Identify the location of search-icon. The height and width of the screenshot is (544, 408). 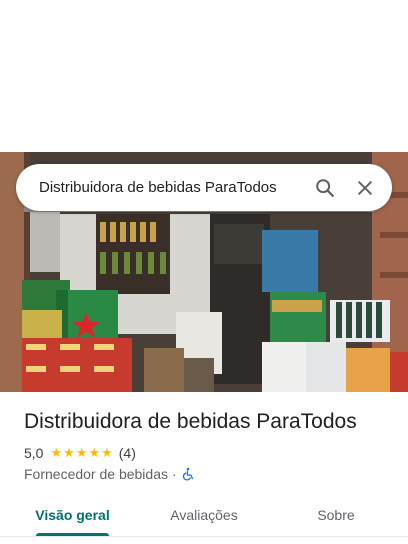
(325, 187).